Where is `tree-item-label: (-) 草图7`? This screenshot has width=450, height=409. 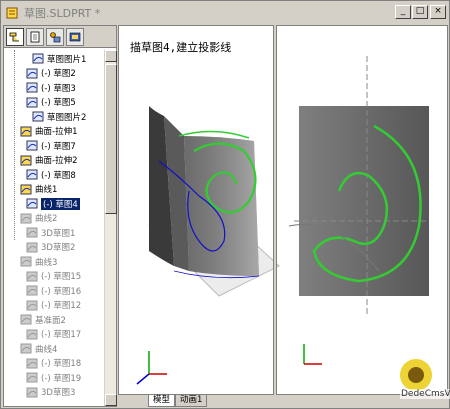
tree-item-label: (-) 草图7 is located at coordinates (58, 146).